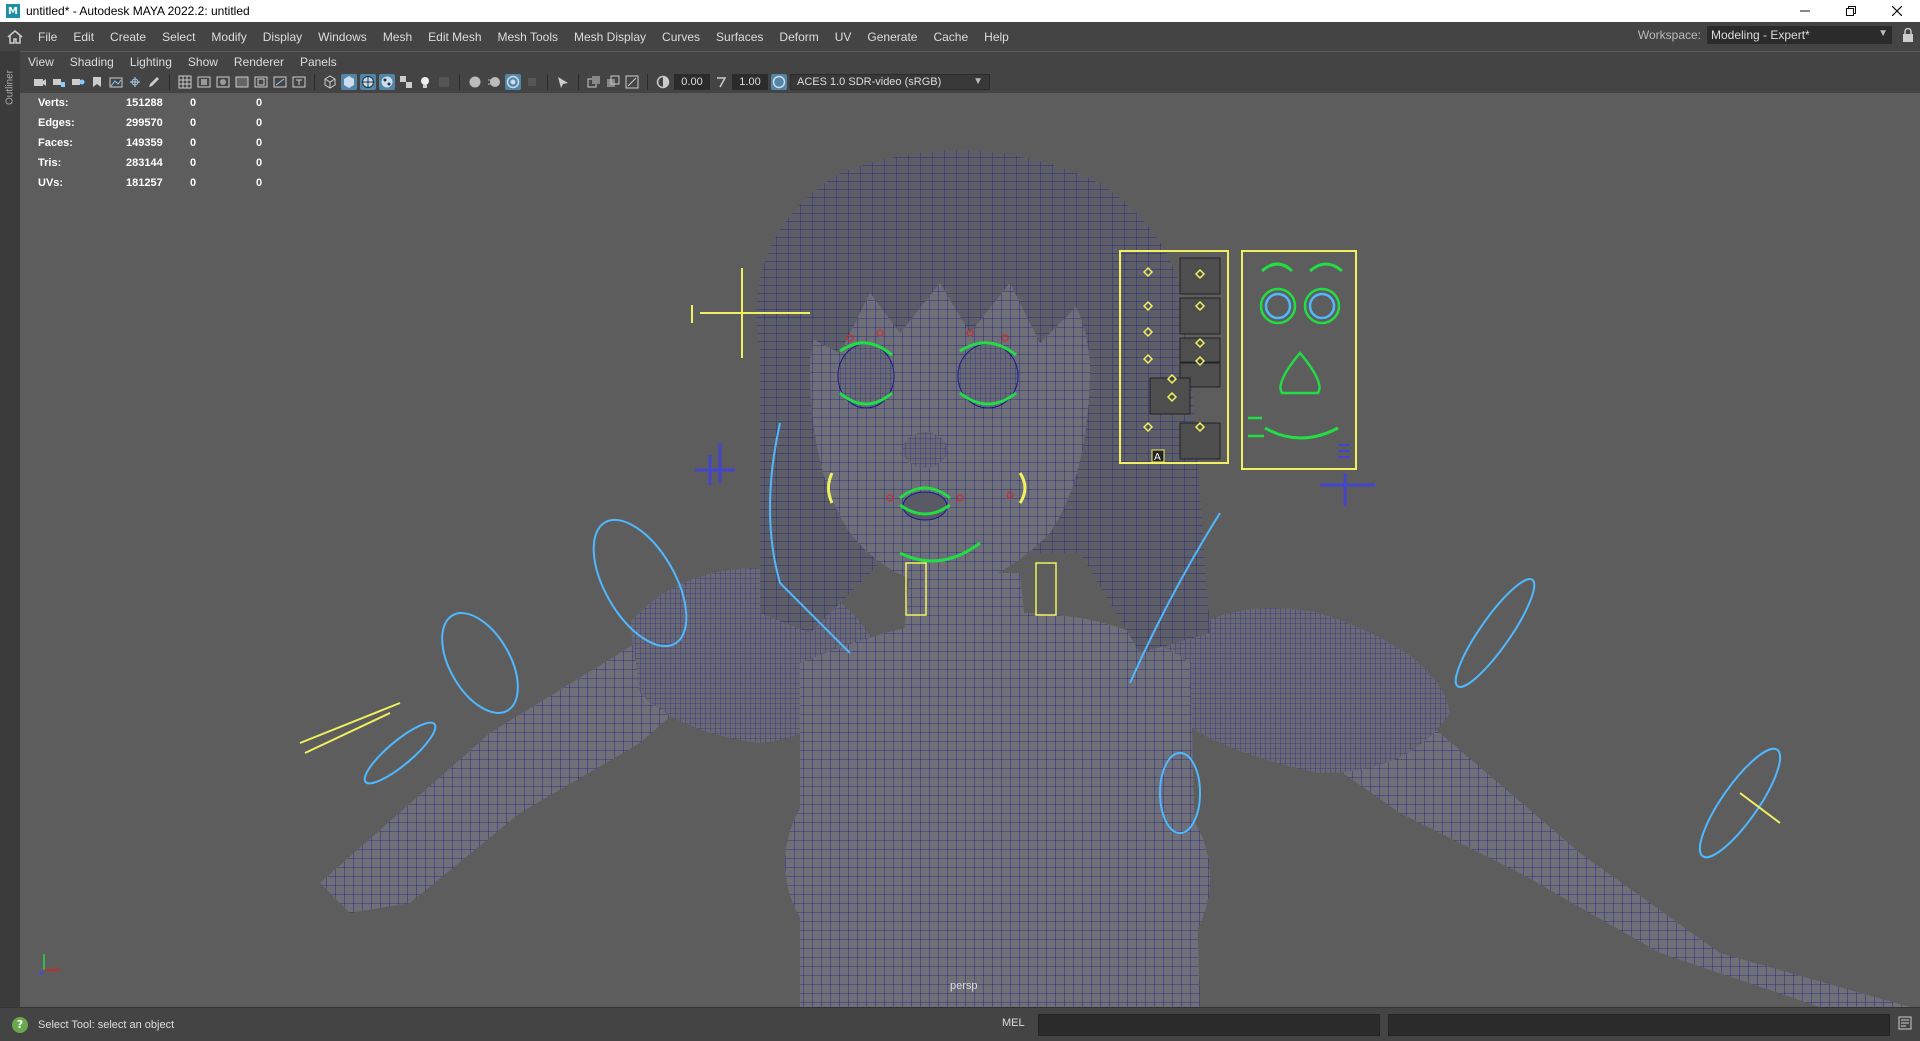 The image size is (1920, 1041). What do you see at coordinates (20, 1024) in the screenshot?
I see `help-icon: ?` at bounding box center [20, 1024].